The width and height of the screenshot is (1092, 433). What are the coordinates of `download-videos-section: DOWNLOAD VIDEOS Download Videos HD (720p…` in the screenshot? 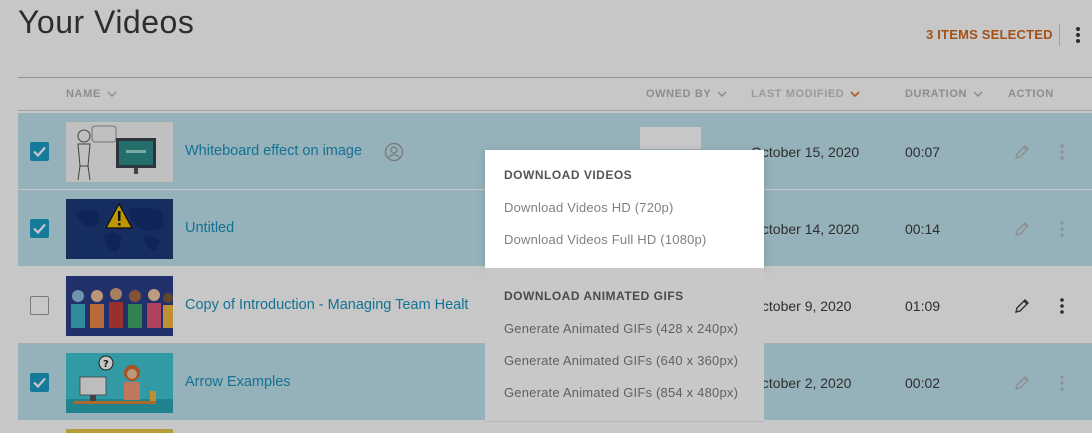 It's located at (624, 209).